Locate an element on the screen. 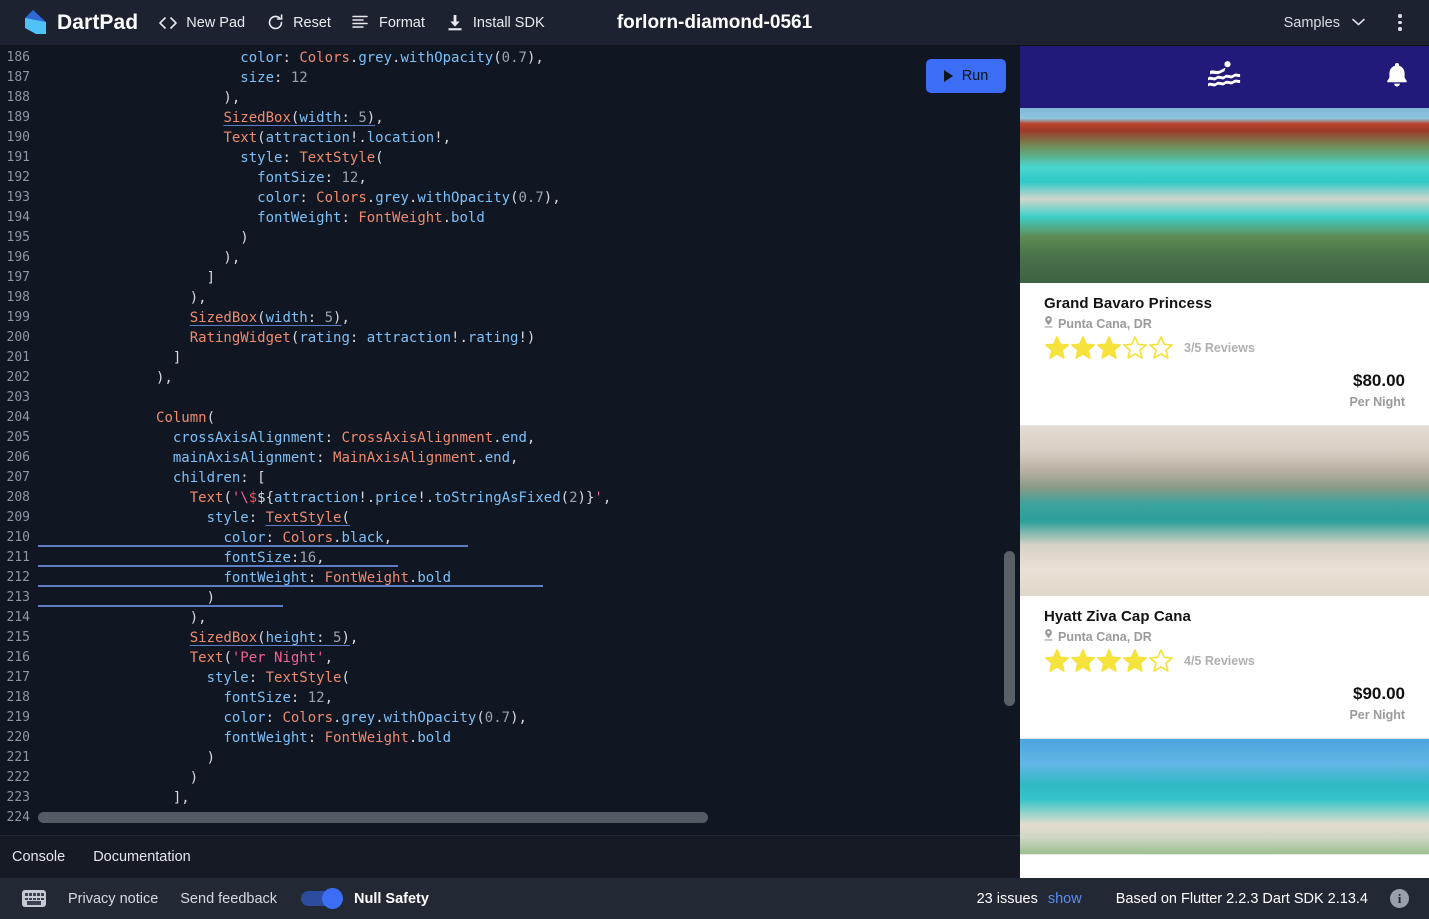 Image resolution: width=1429 pixels, height=919 pixels. code-line: 218 fontSize: 12, is located at coordinates (510, 698).